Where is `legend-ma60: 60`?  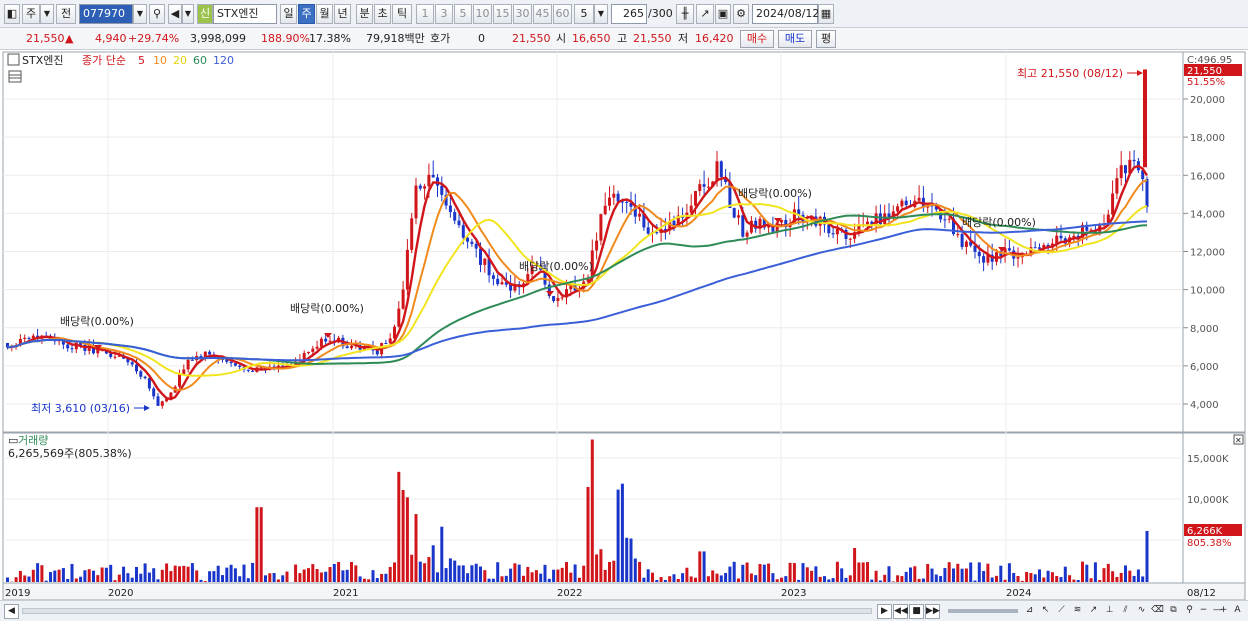
legend-ma60: 60 is located at coordinates (200, 60).